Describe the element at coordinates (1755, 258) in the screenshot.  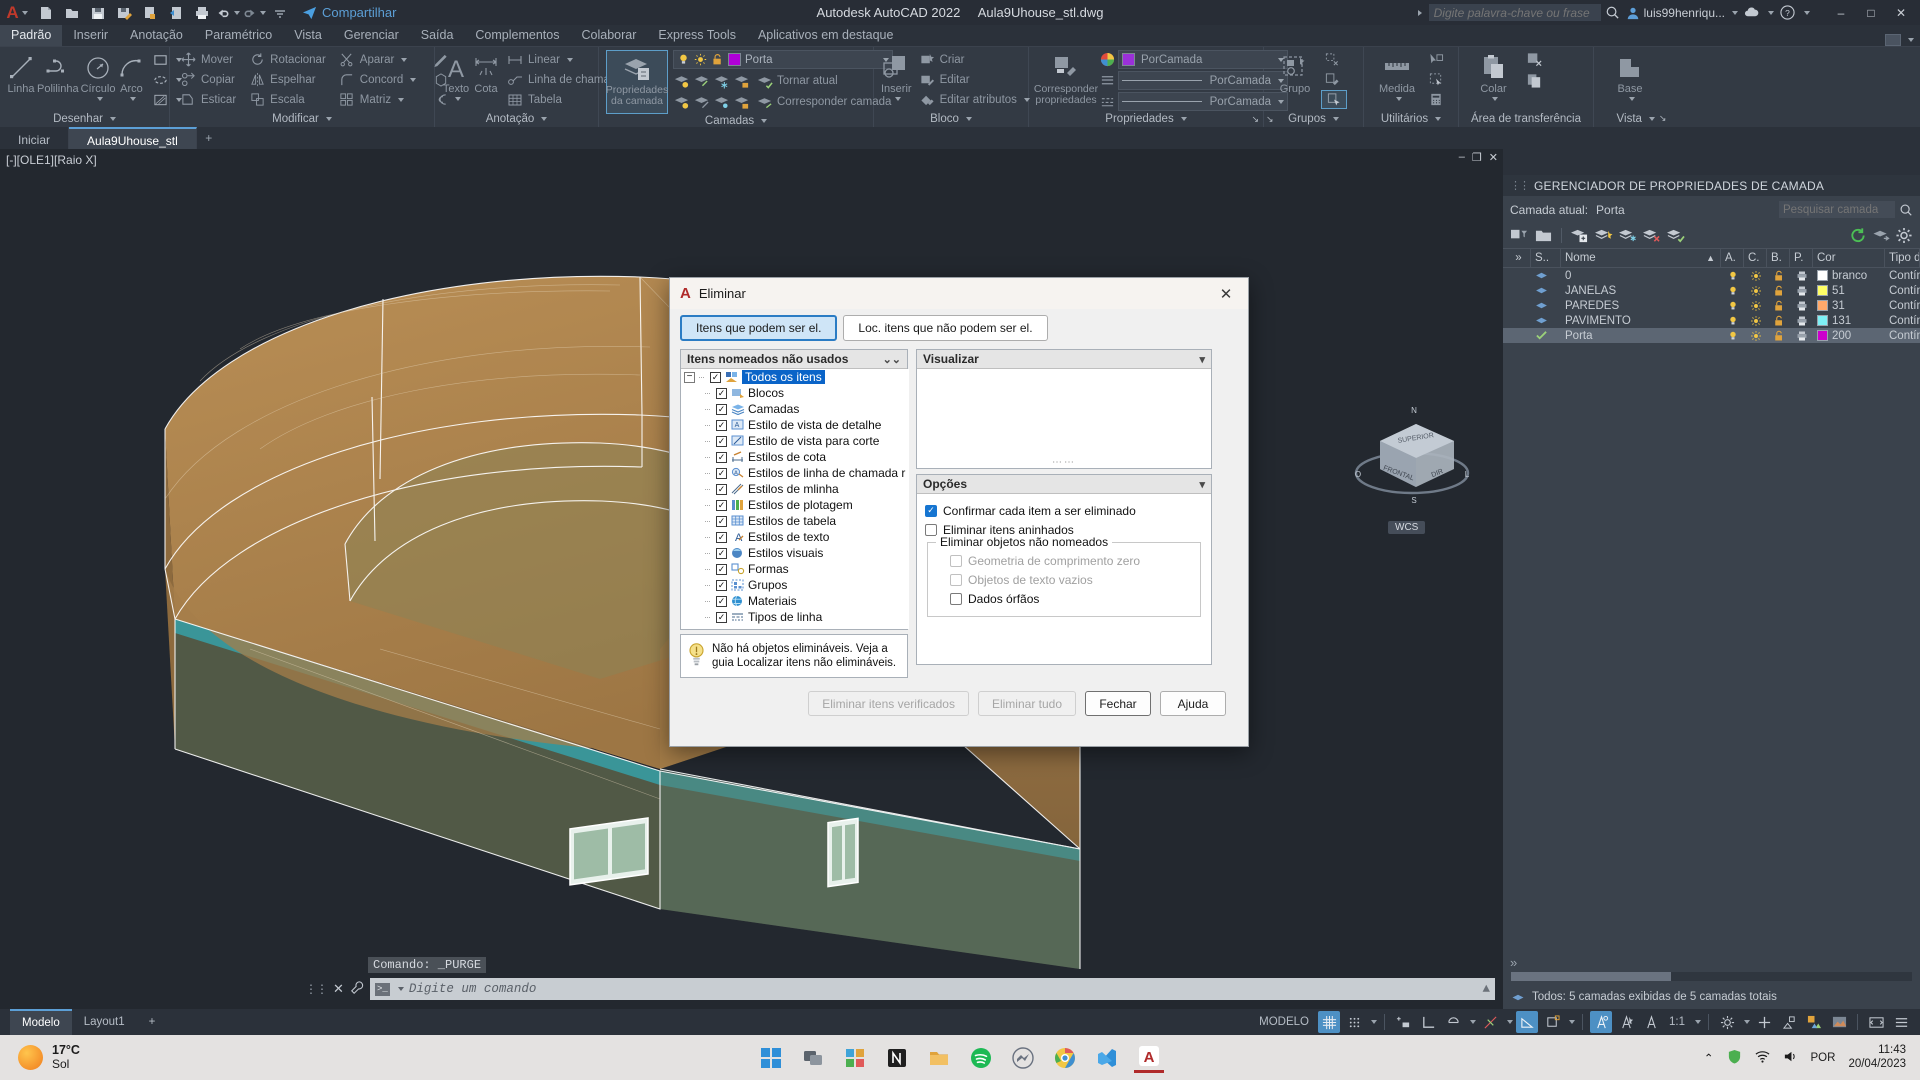
I see `column-header-freeze: C.` at that location.